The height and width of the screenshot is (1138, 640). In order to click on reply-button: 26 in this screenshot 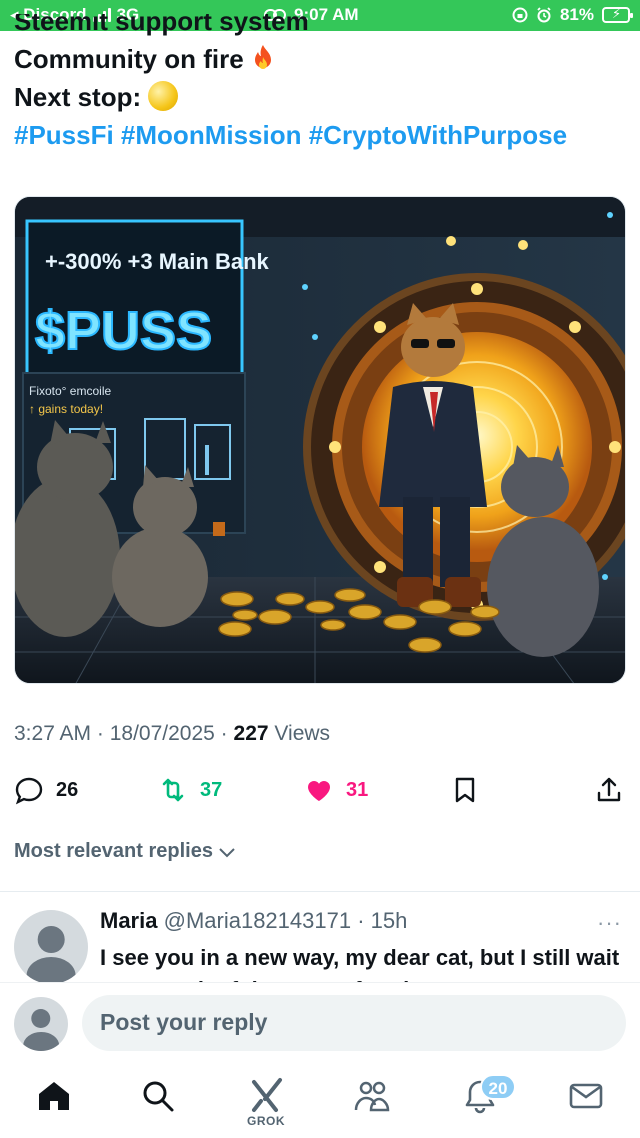, I will do `click(46, 790)`.